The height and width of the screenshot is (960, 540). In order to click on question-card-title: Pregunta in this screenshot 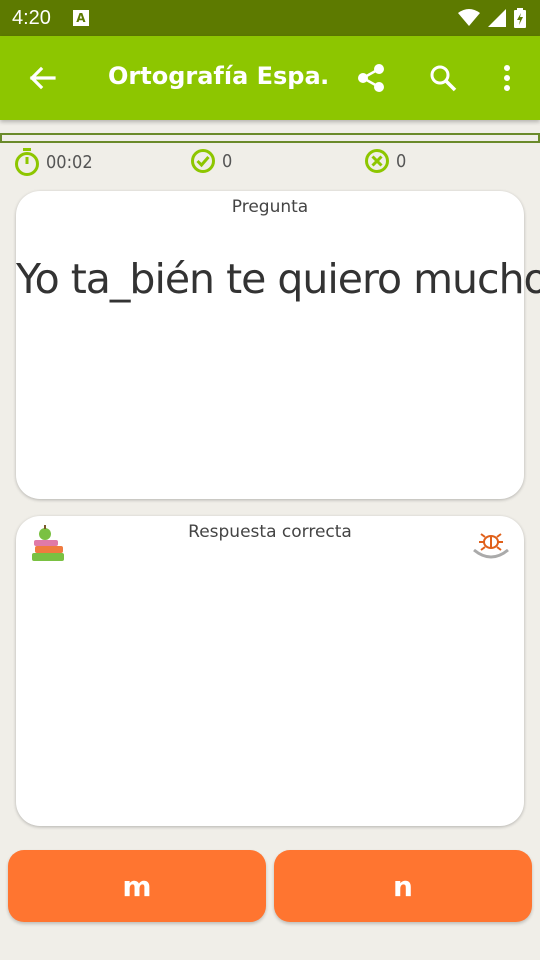, I will do `click(270, 207)`.